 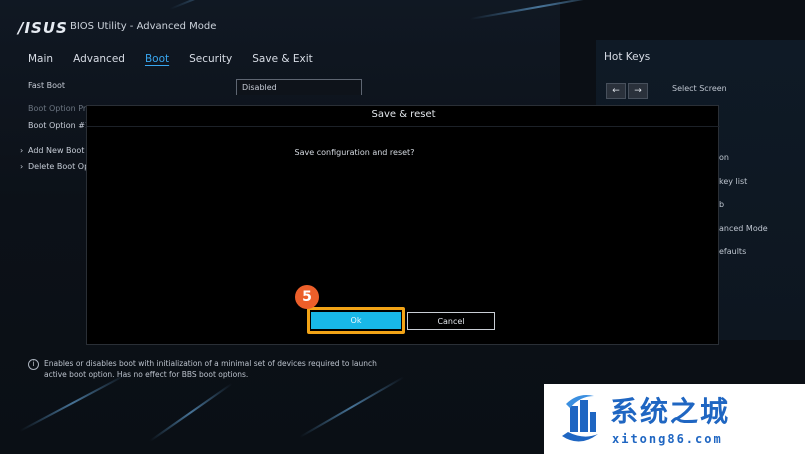 I want to click on hotkey-item: anced Mode, so click(x=743, y=228).